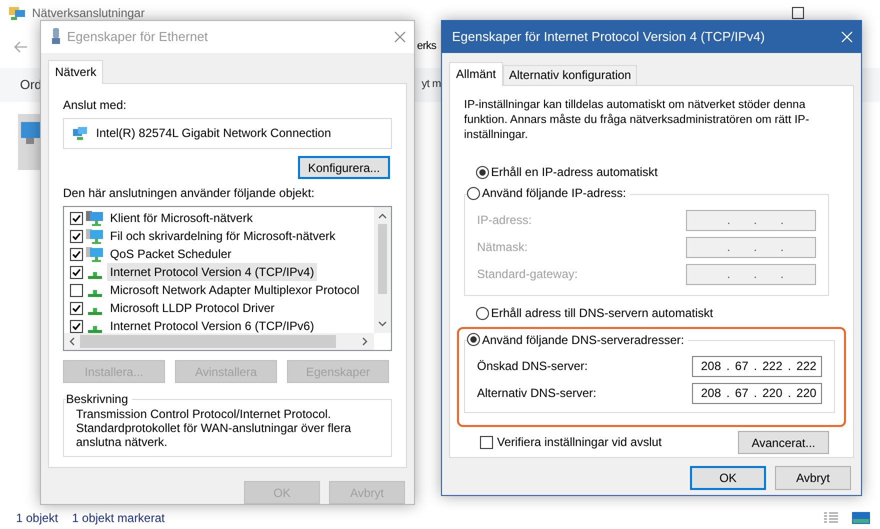 The height and width of the screenshot is (529, 880). I want to click on group-label: Beskrivning, so click(98, 399).